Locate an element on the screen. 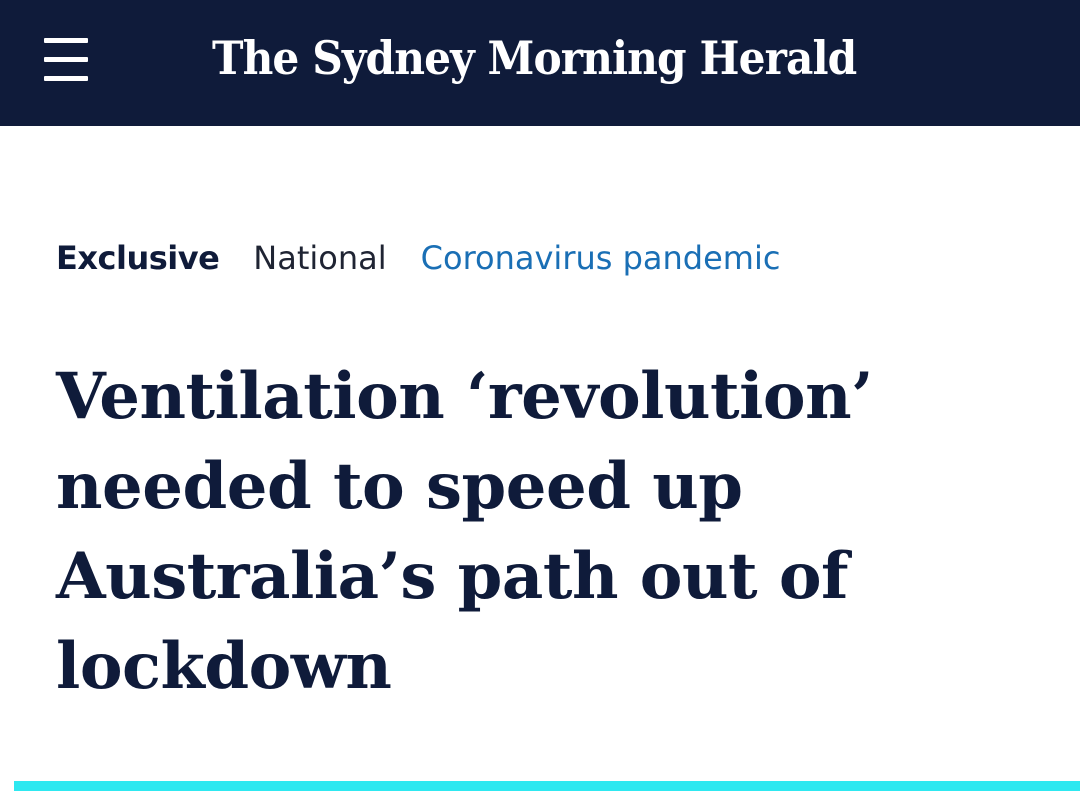 Image resolution: width=1080 pixels, height=791 pixels. masthead-logo: The Sydney Morning Herald is located at coordinates (534, 58).